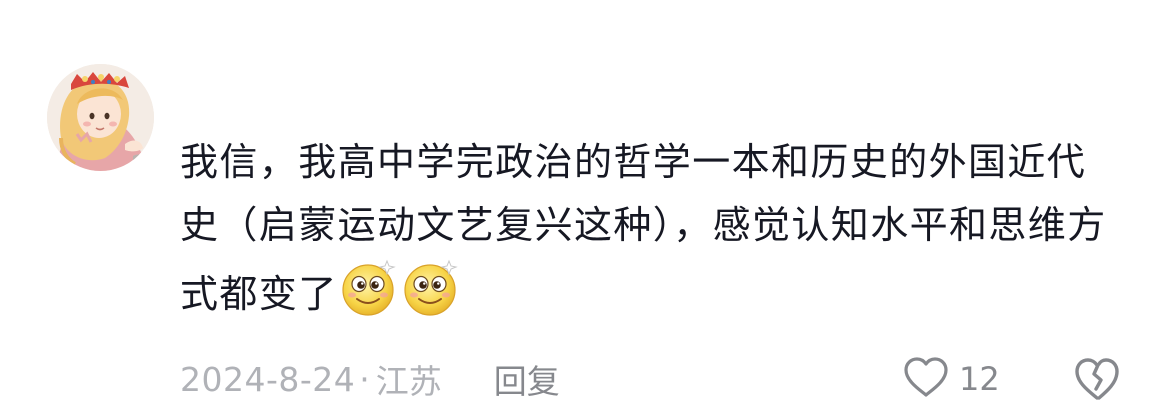 The height and width of the screenshot is (412, 1165). What do you see at coordinates (1097, 379) in the screenshot?
I see `dislike-button` at bounding box center [1097, 379].